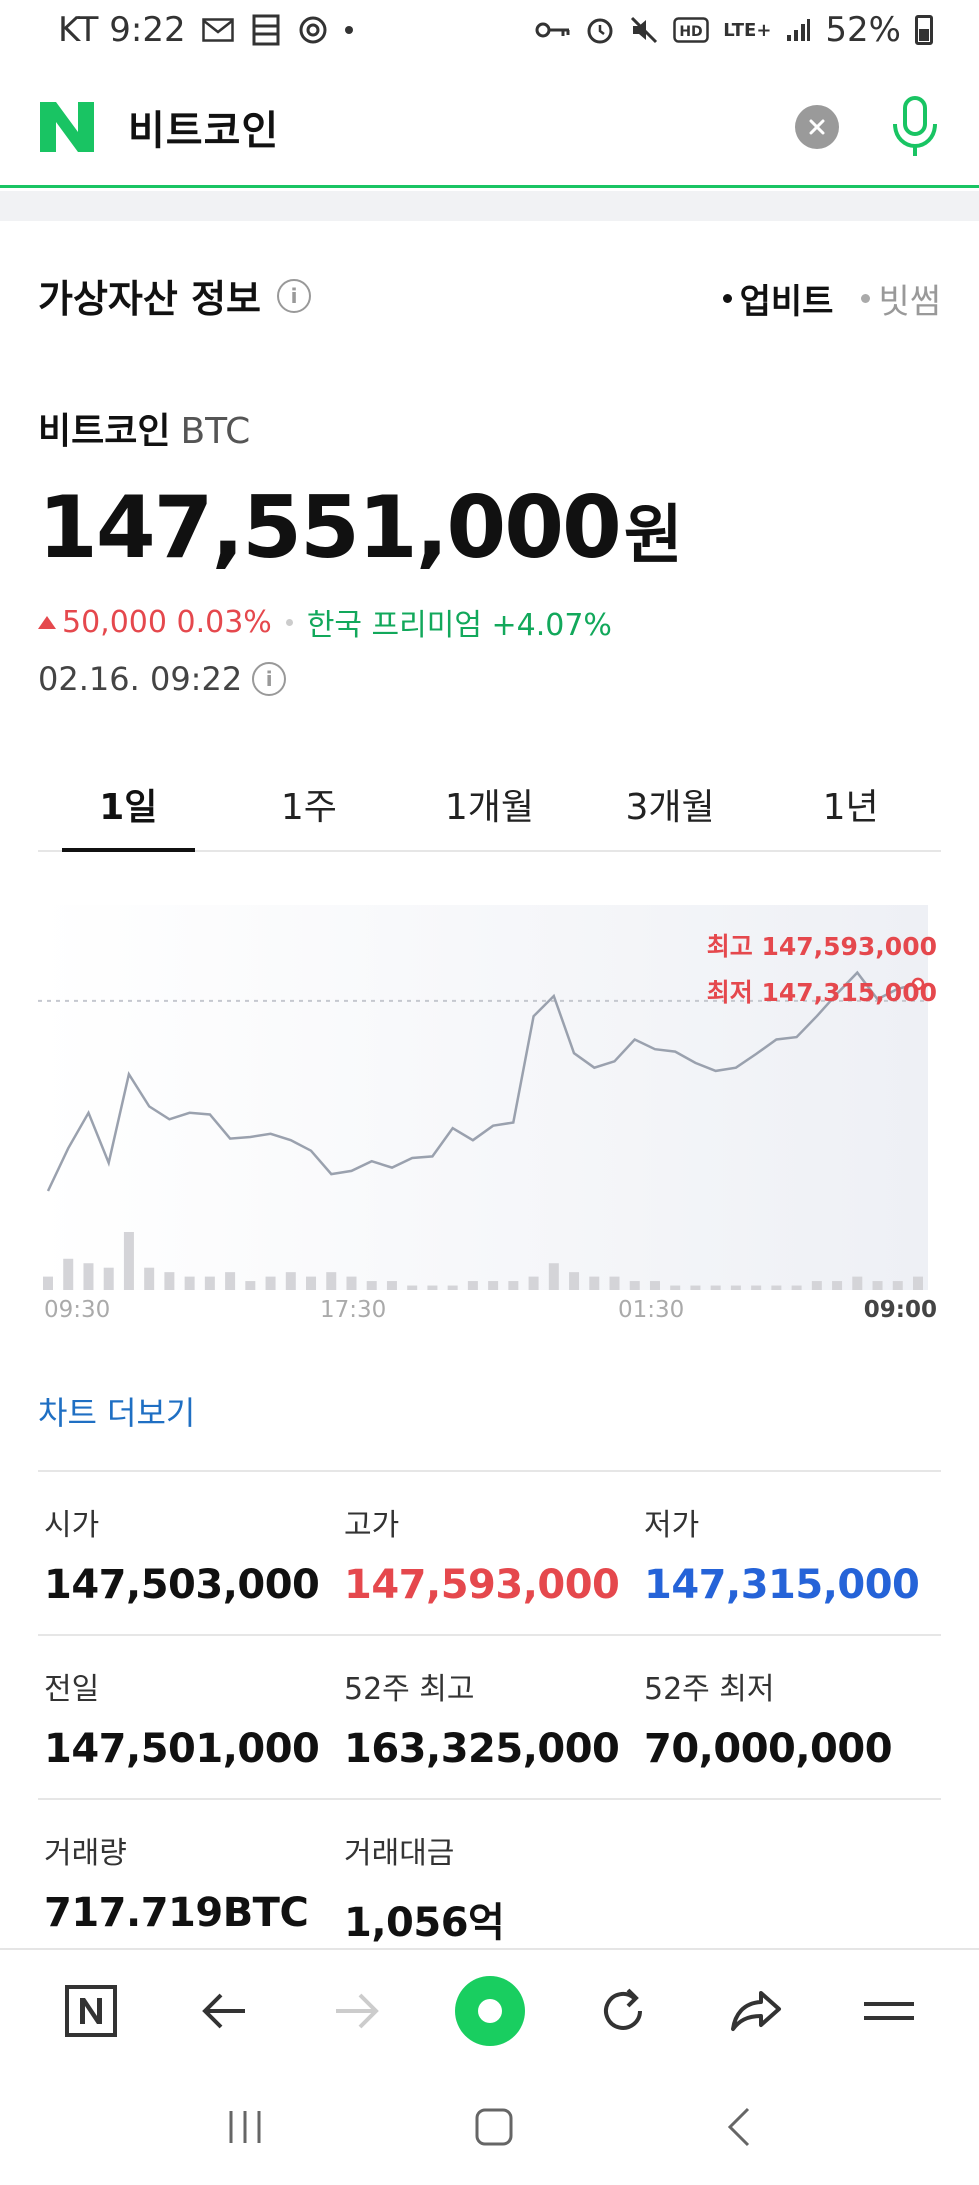 The height and width of the screenshot is (2185, 979). I want to click on stat-label: 전일, so click(72, 1689).